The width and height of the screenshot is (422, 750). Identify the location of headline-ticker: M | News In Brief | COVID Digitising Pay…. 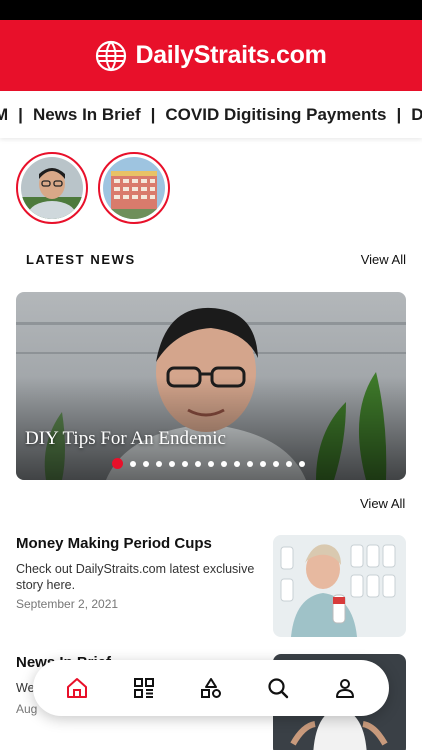
(211, 114).